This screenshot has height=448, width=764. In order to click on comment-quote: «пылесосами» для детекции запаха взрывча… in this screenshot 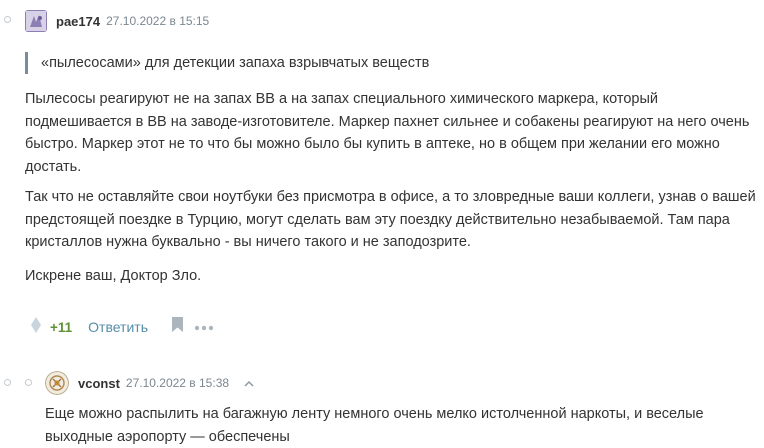, I will do `click(227, 63)`.